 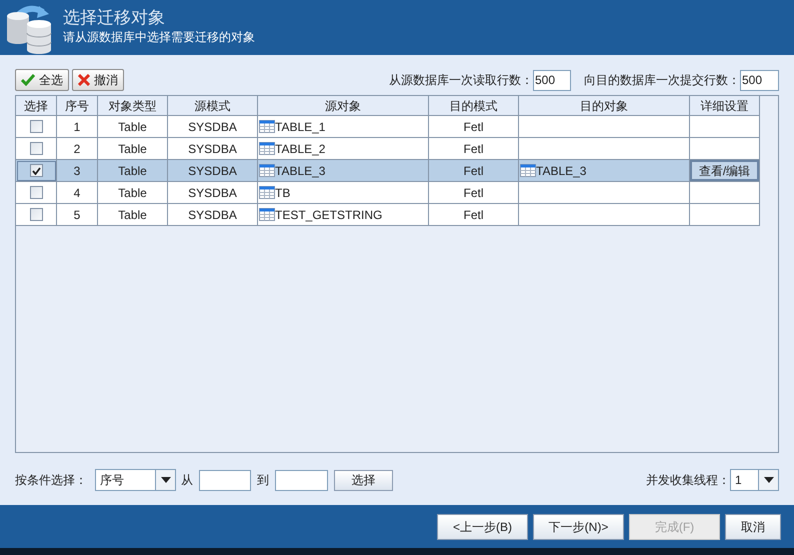 What do you see at coordinates (328, 215) in the screenshot?
I see `table-cell-text: TEST_GETSTRING` at bounding box center [328, 215].